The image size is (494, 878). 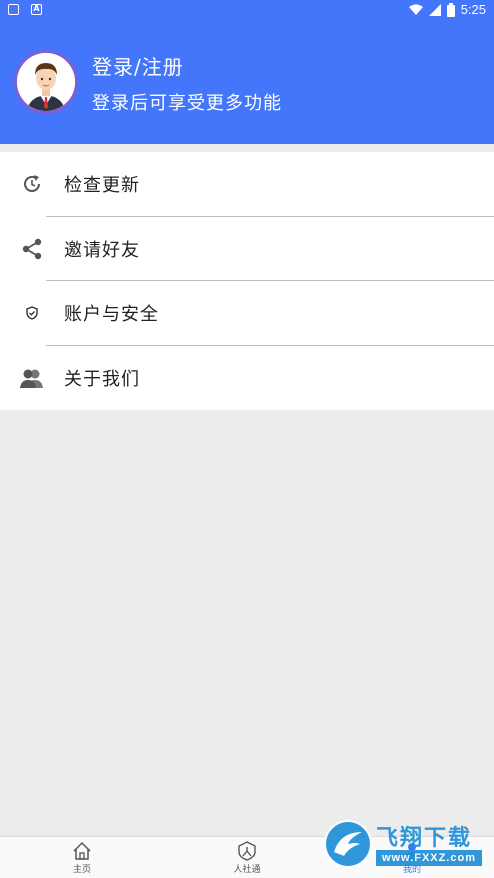 What do you see at coordinates (102, 250) in the screenshot?
I see `menu-item-label: 邀请好友` at bounding box center [102, 250].